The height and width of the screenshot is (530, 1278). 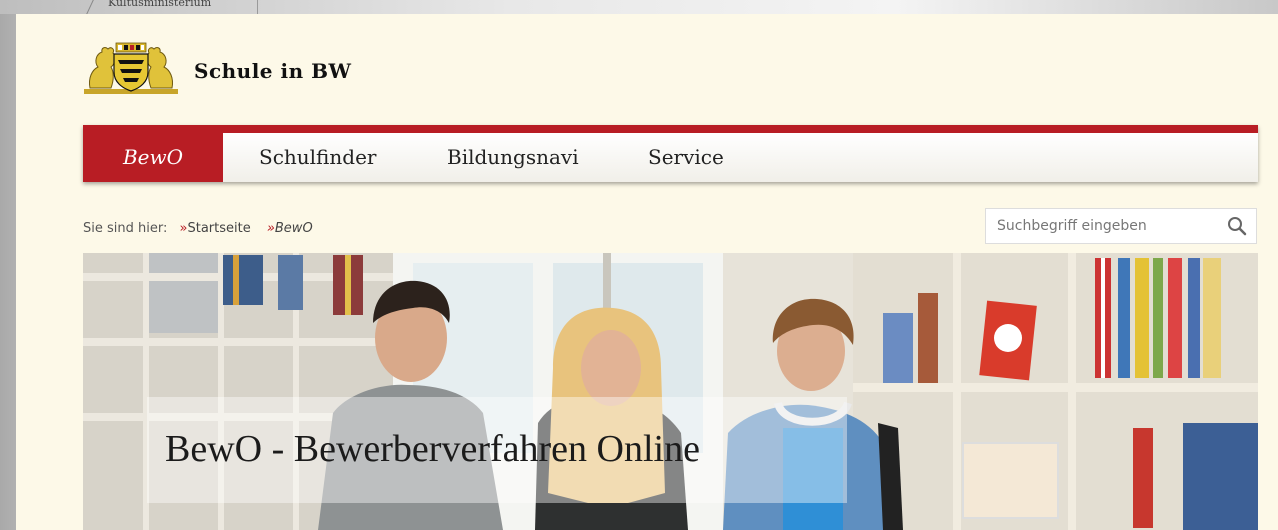 I want to click on hero-caption-box: BewO - Bewerberverfahren Online, so click(x=497, y=450).